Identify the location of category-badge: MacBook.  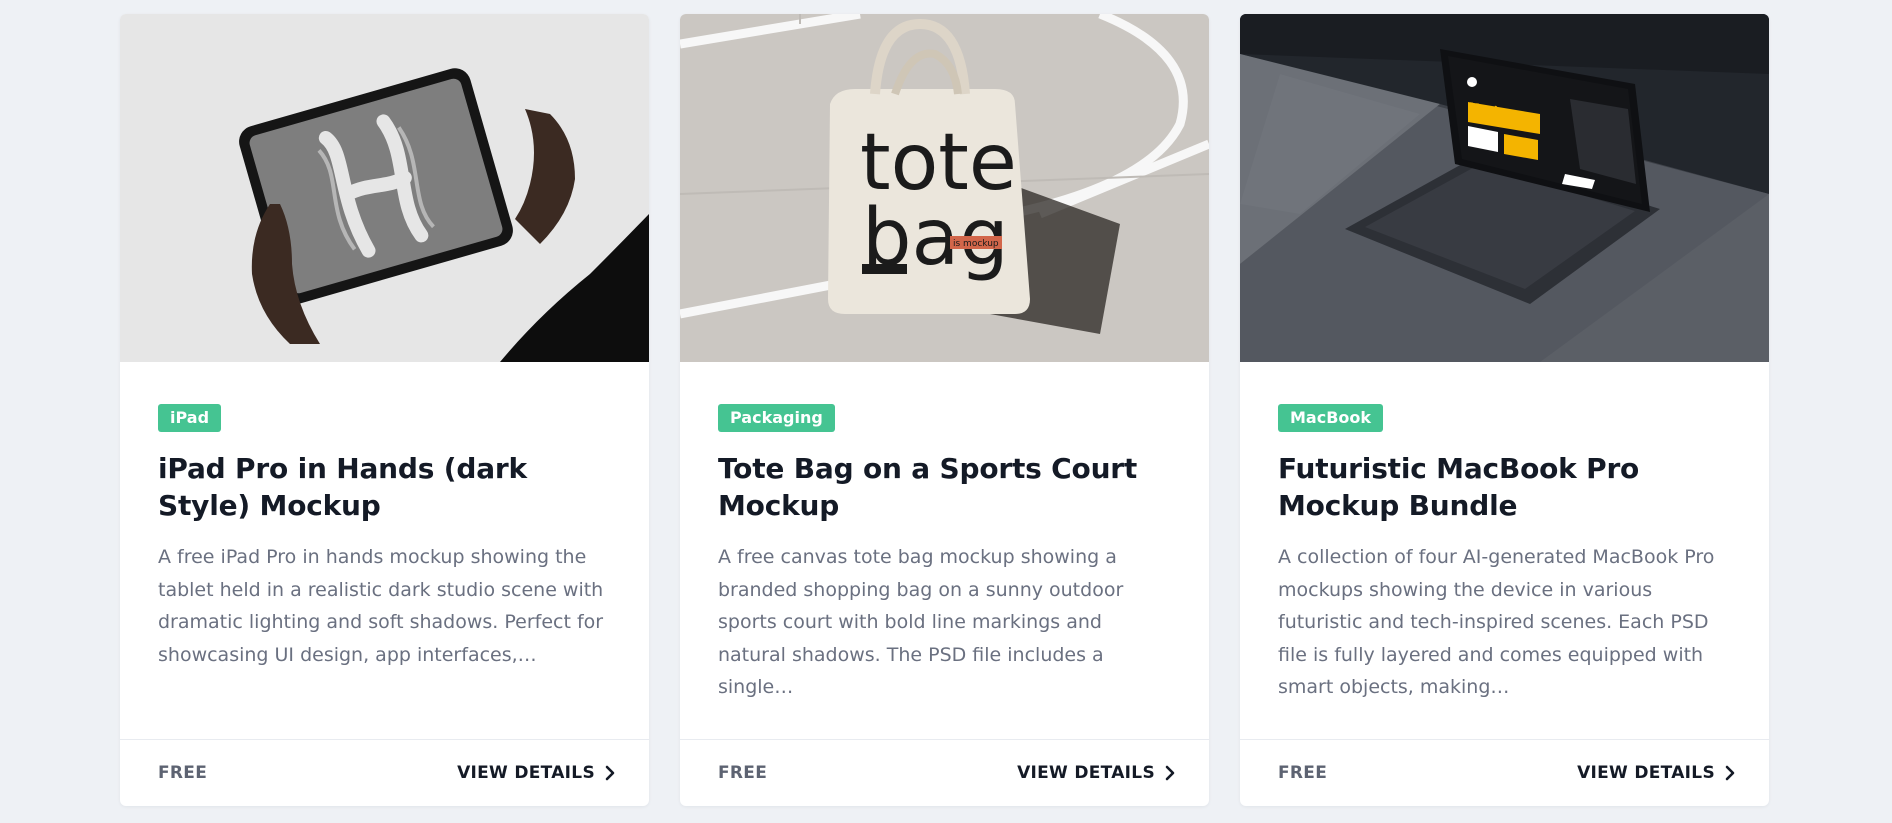
(1331, 418).